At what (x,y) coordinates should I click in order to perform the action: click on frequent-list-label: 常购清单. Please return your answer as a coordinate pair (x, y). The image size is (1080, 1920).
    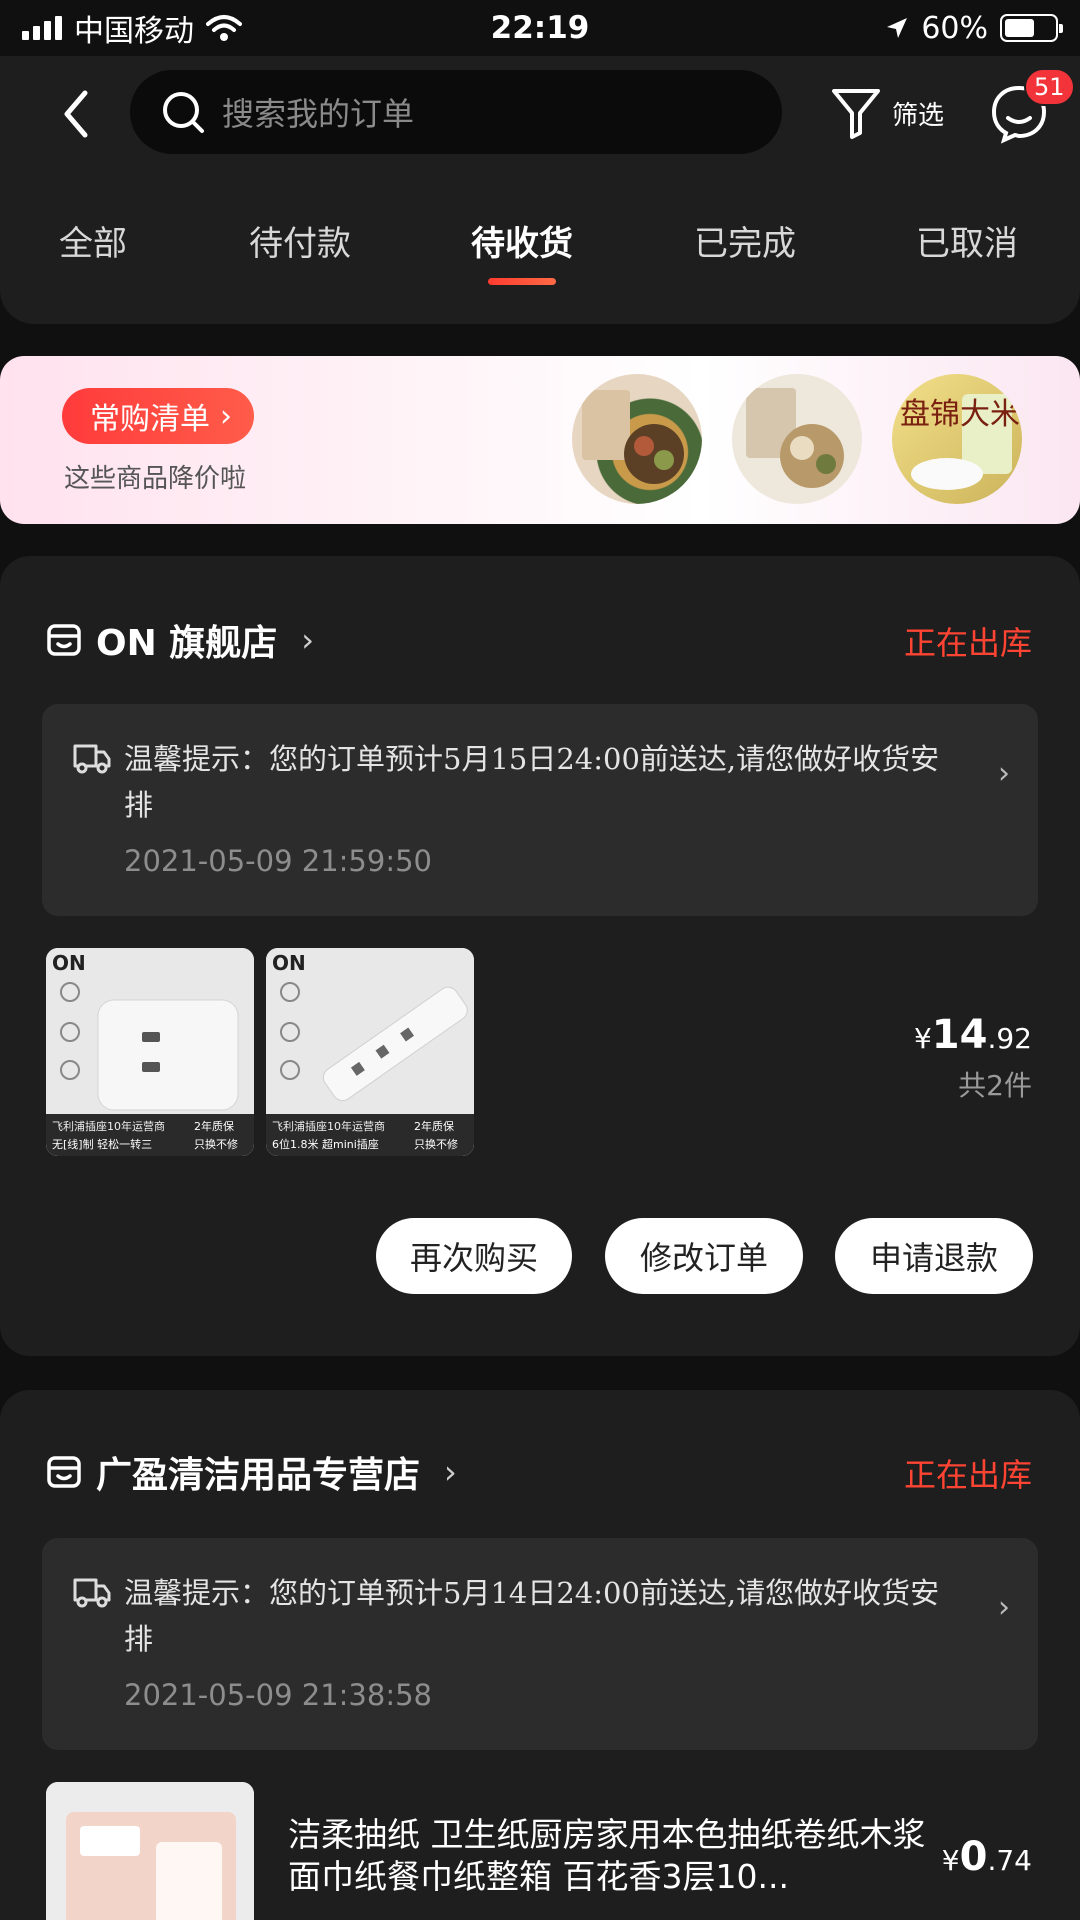
    Looking at the image, I should click on (150, 419).